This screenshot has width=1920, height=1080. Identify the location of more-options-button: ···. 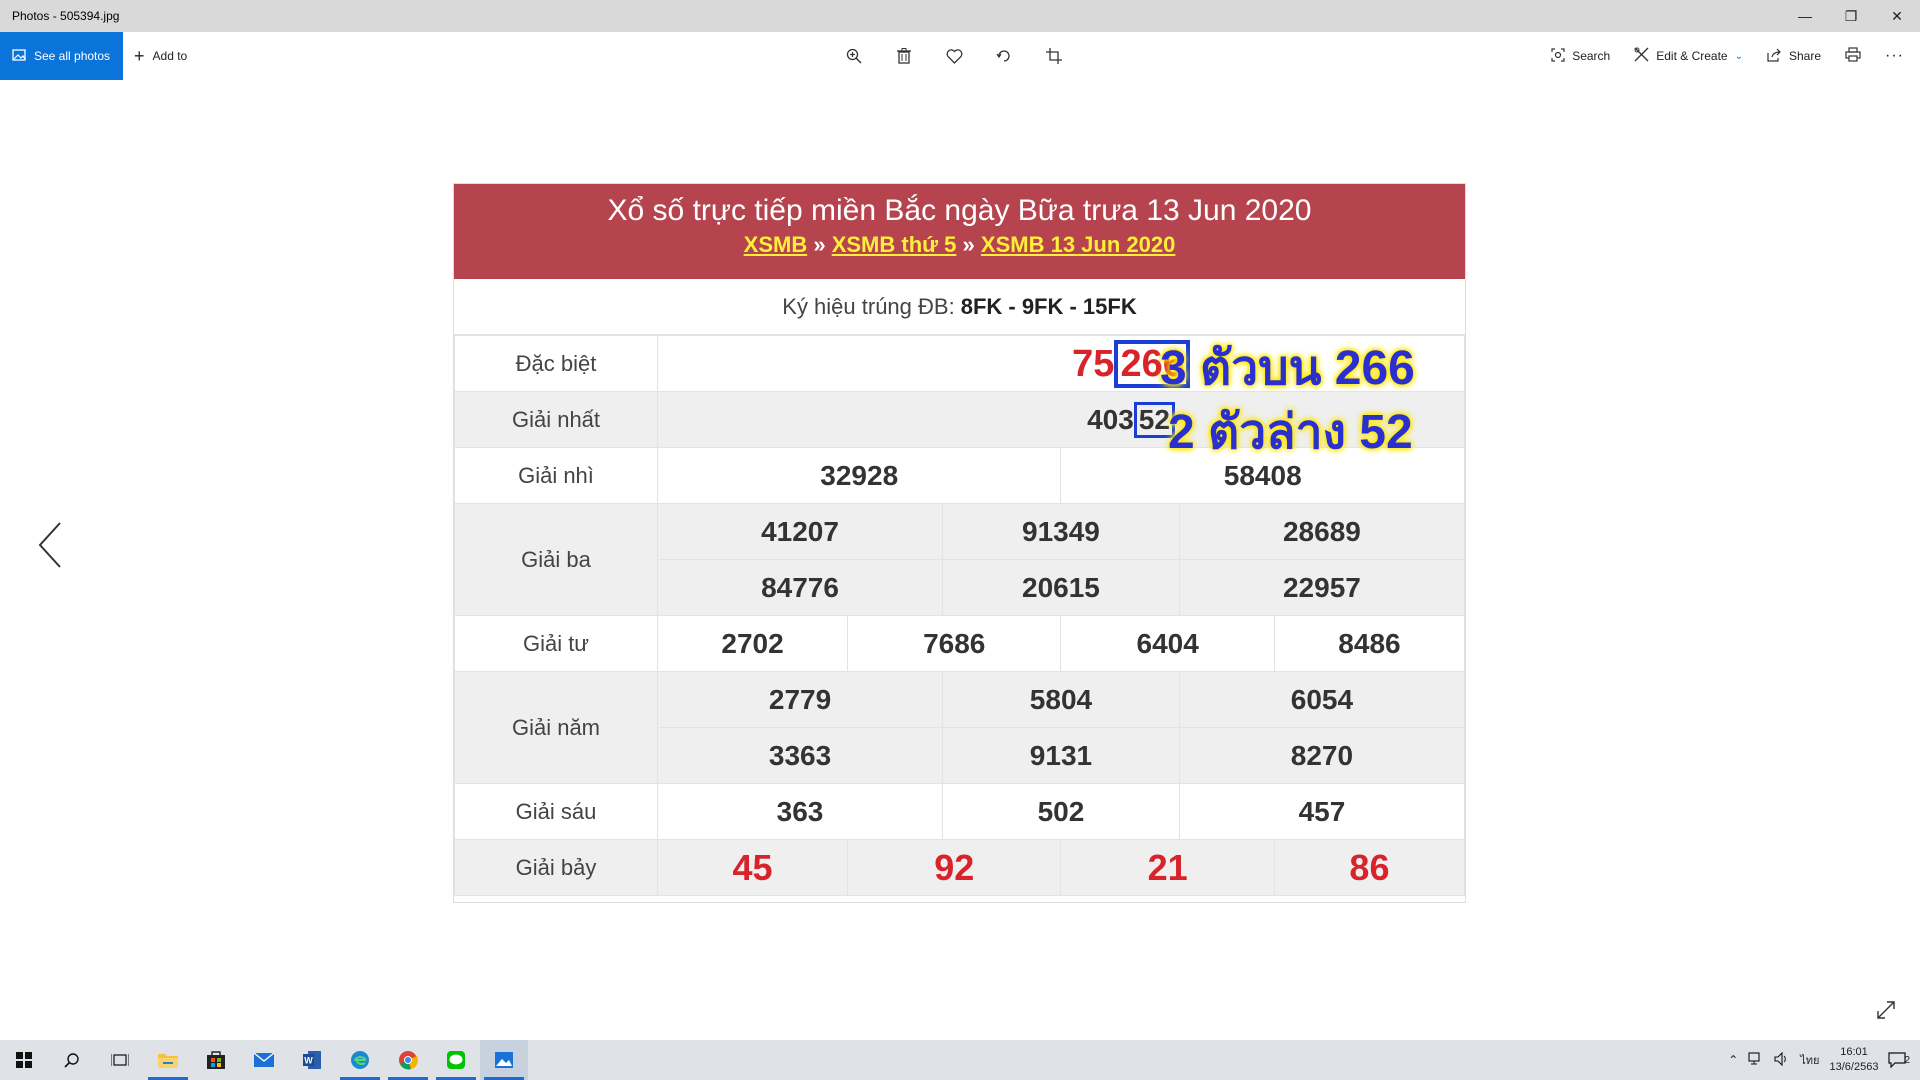
(1894, 56).